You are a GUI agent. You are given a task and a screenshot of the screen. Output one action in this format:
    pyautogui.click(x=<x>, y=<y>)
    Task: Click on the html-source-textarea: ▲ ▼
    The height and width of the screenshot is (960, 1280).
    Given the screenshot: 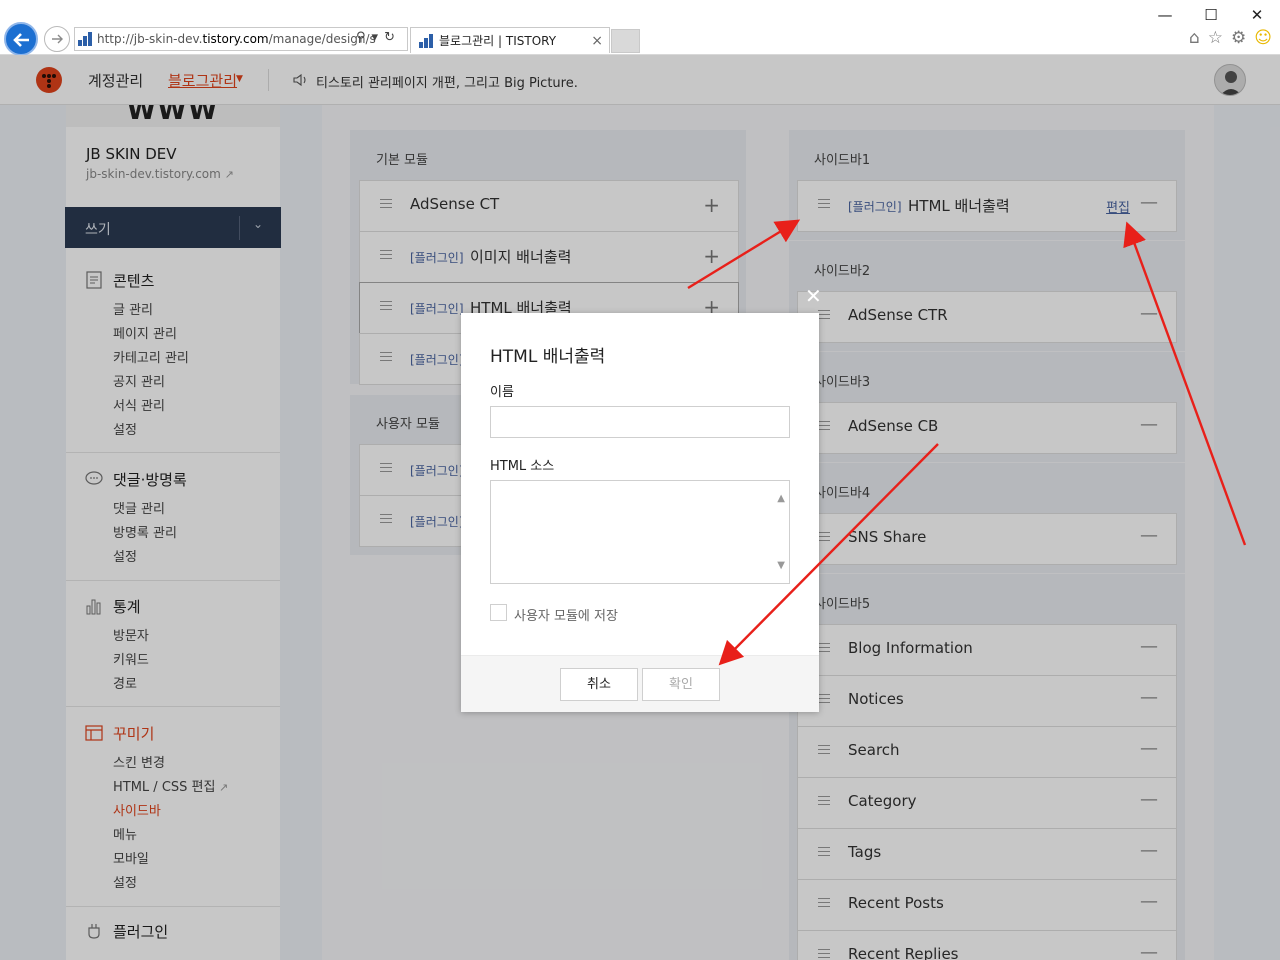 What is the action you would take?
    pyautogui.click(x=640, y=532)
    